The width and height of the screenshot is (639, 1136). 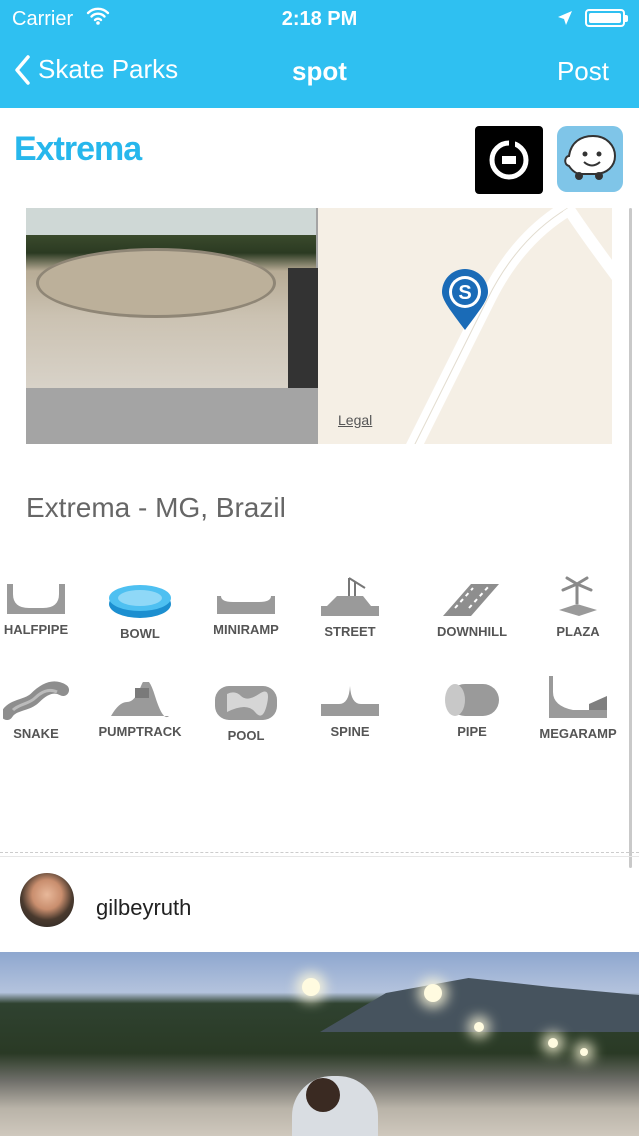 I want to click on post-button: Post, so click(x=583, y=71).